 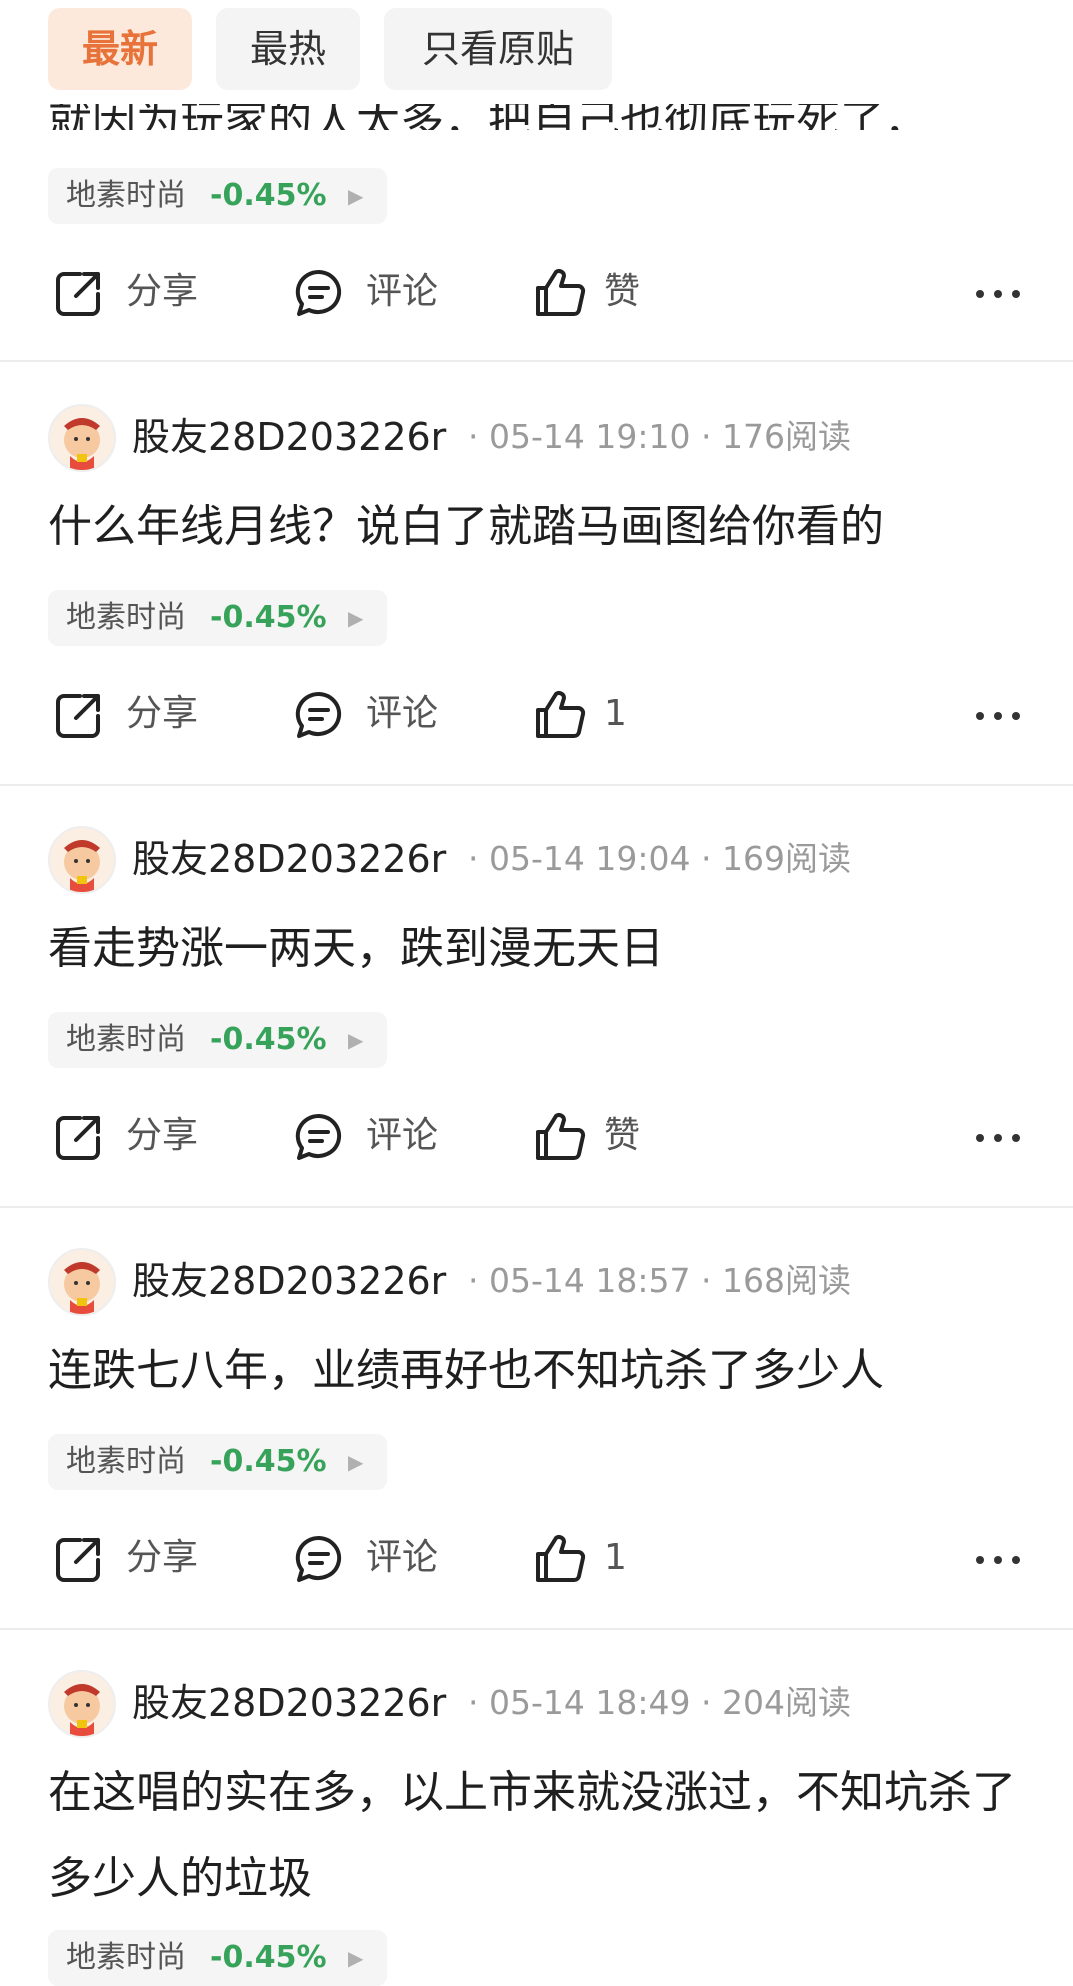 I want to click on tab-original-only: 只看原贴, so click(x=498, y=49).